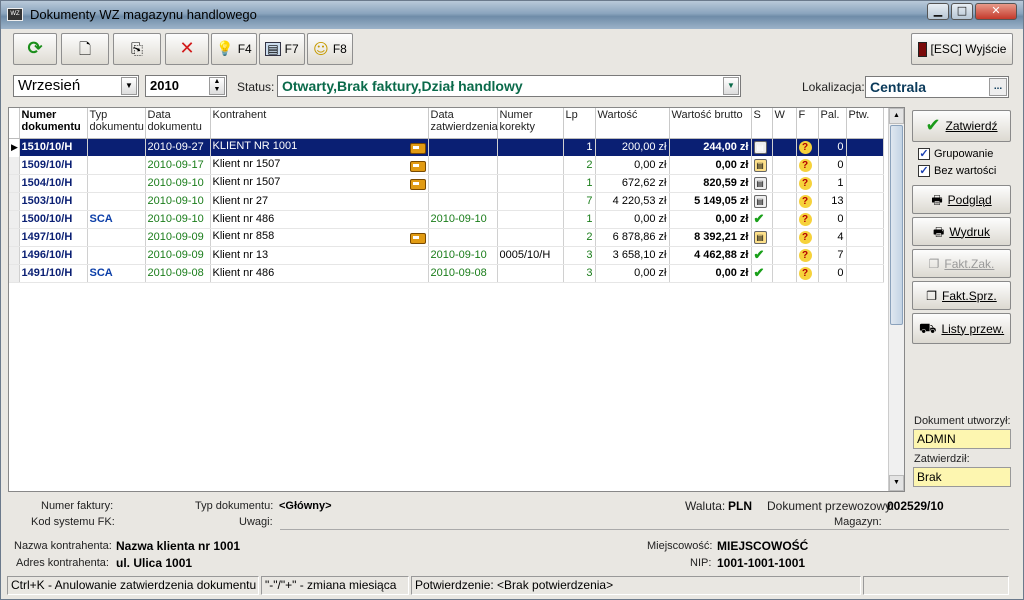 This screenshot has height=600, width=1024. What do you see at coordinates (339, 49) in the screenshot?
I see `f8-label: F8` at bounding box center [339, 49].